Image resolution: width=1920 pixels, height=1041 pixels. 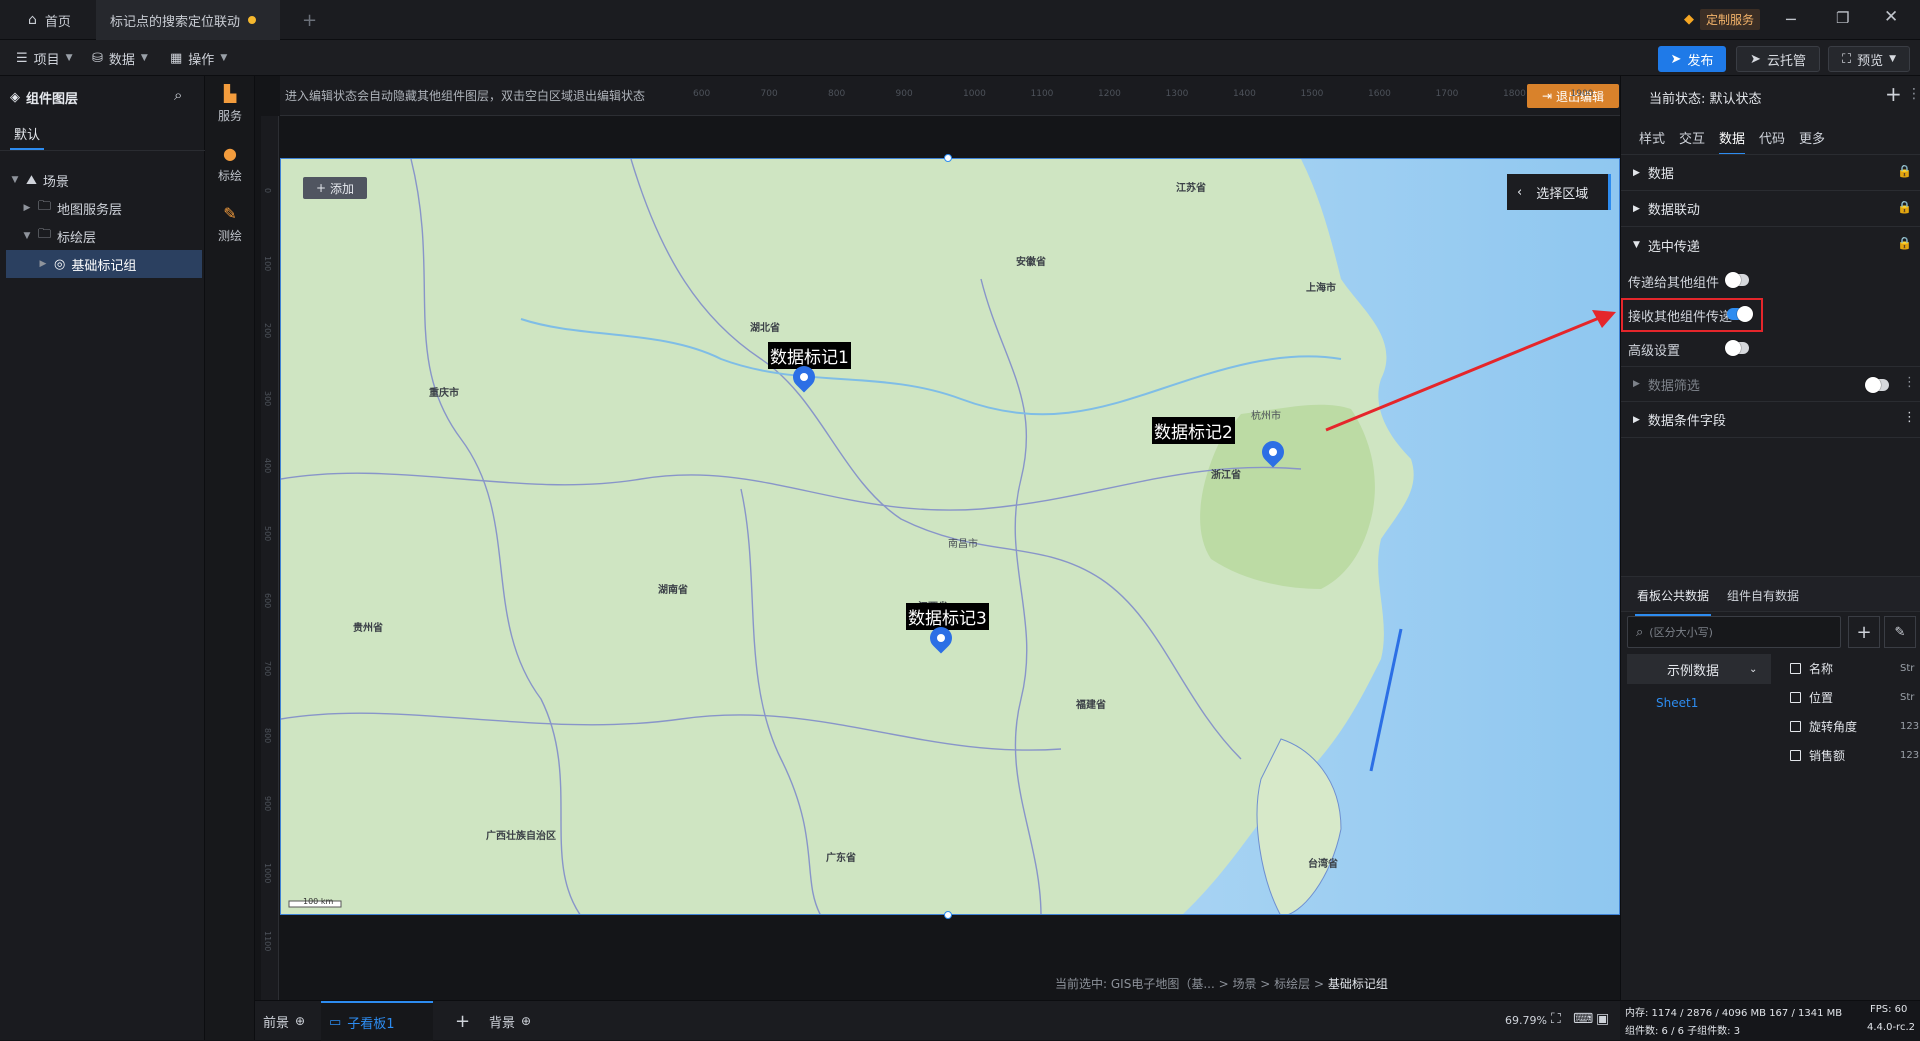 I want to click on select-area-button: ‹ 选择区域, so click(x=1559, y=192).